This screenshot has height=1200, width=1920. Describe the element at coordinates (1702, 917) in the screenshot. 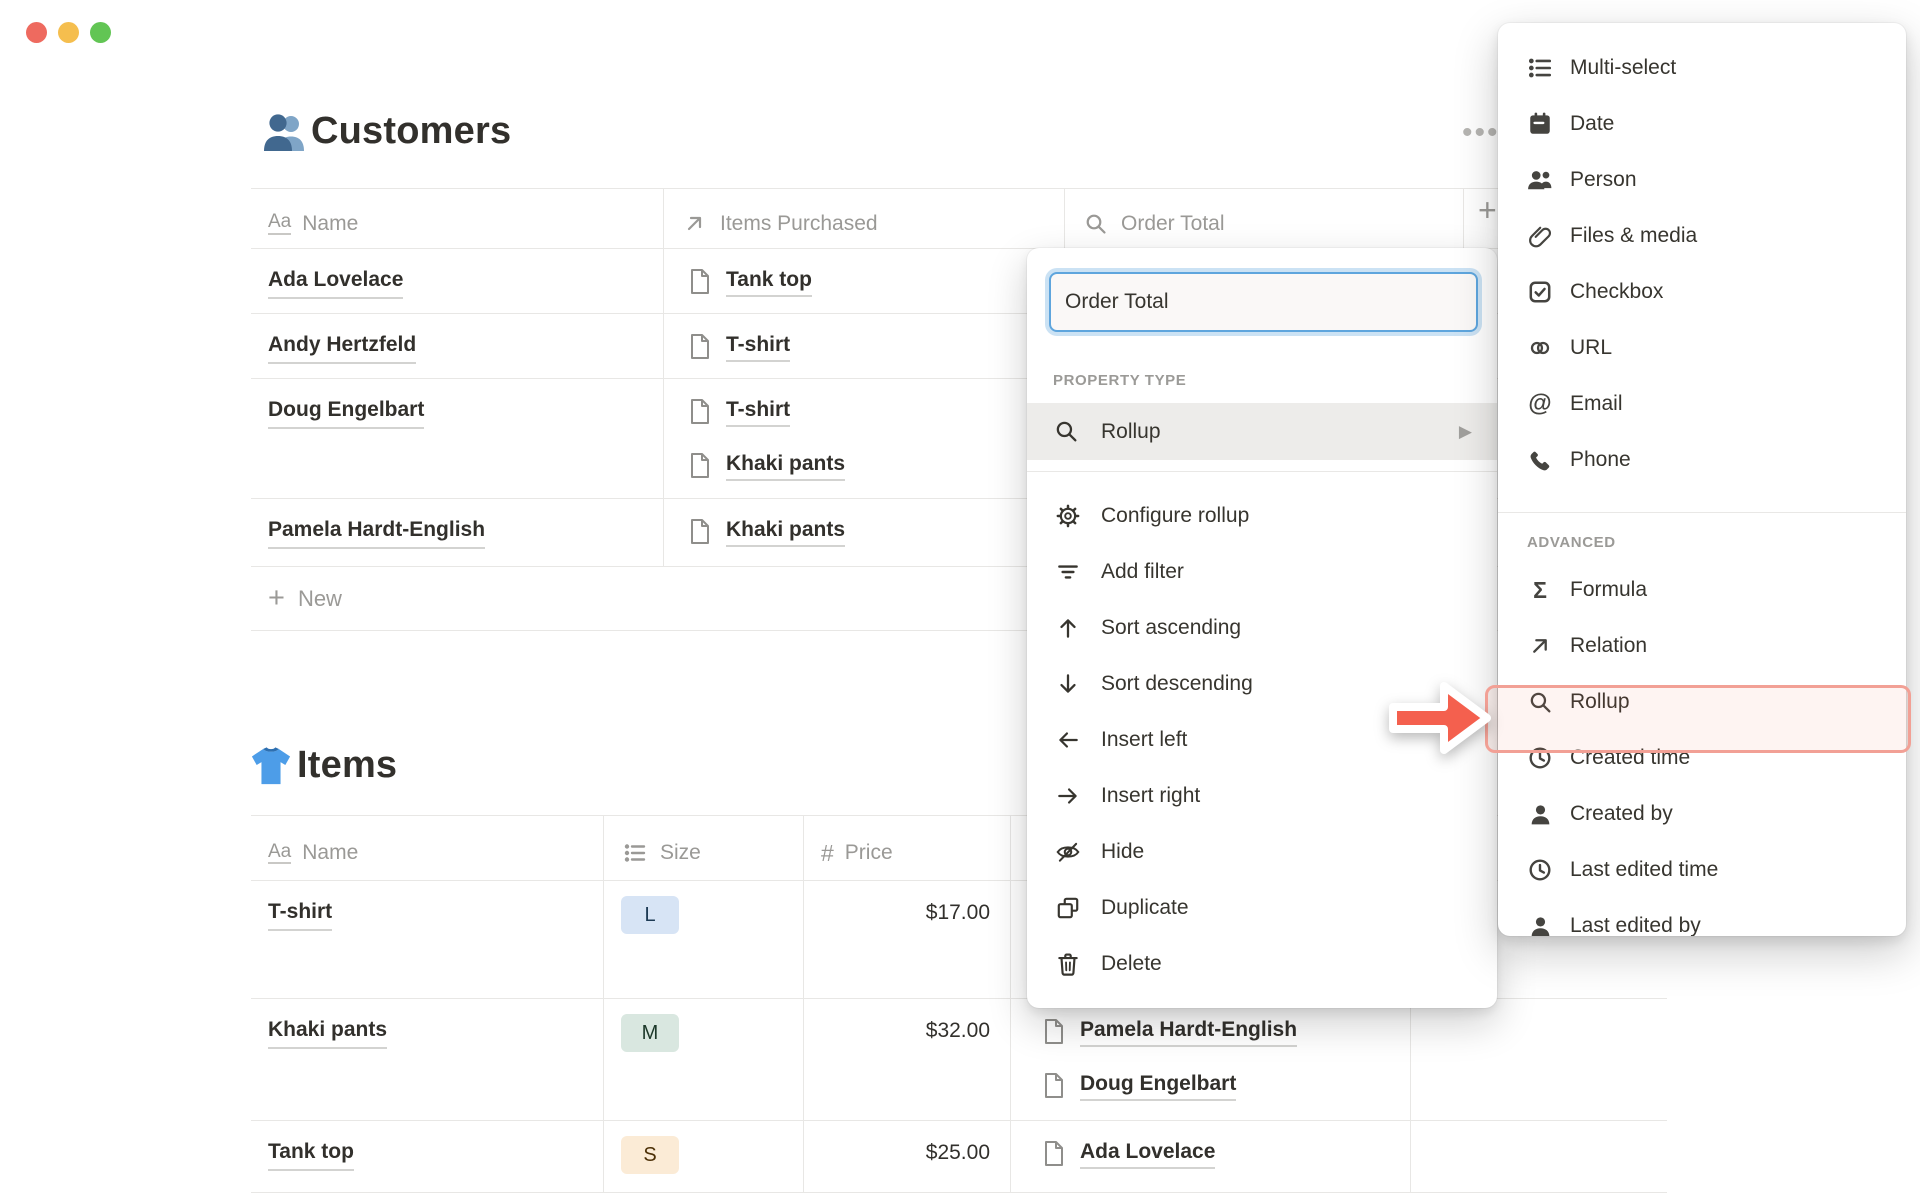

I see `type-option-last-edited-by: Last edited by` at that location.